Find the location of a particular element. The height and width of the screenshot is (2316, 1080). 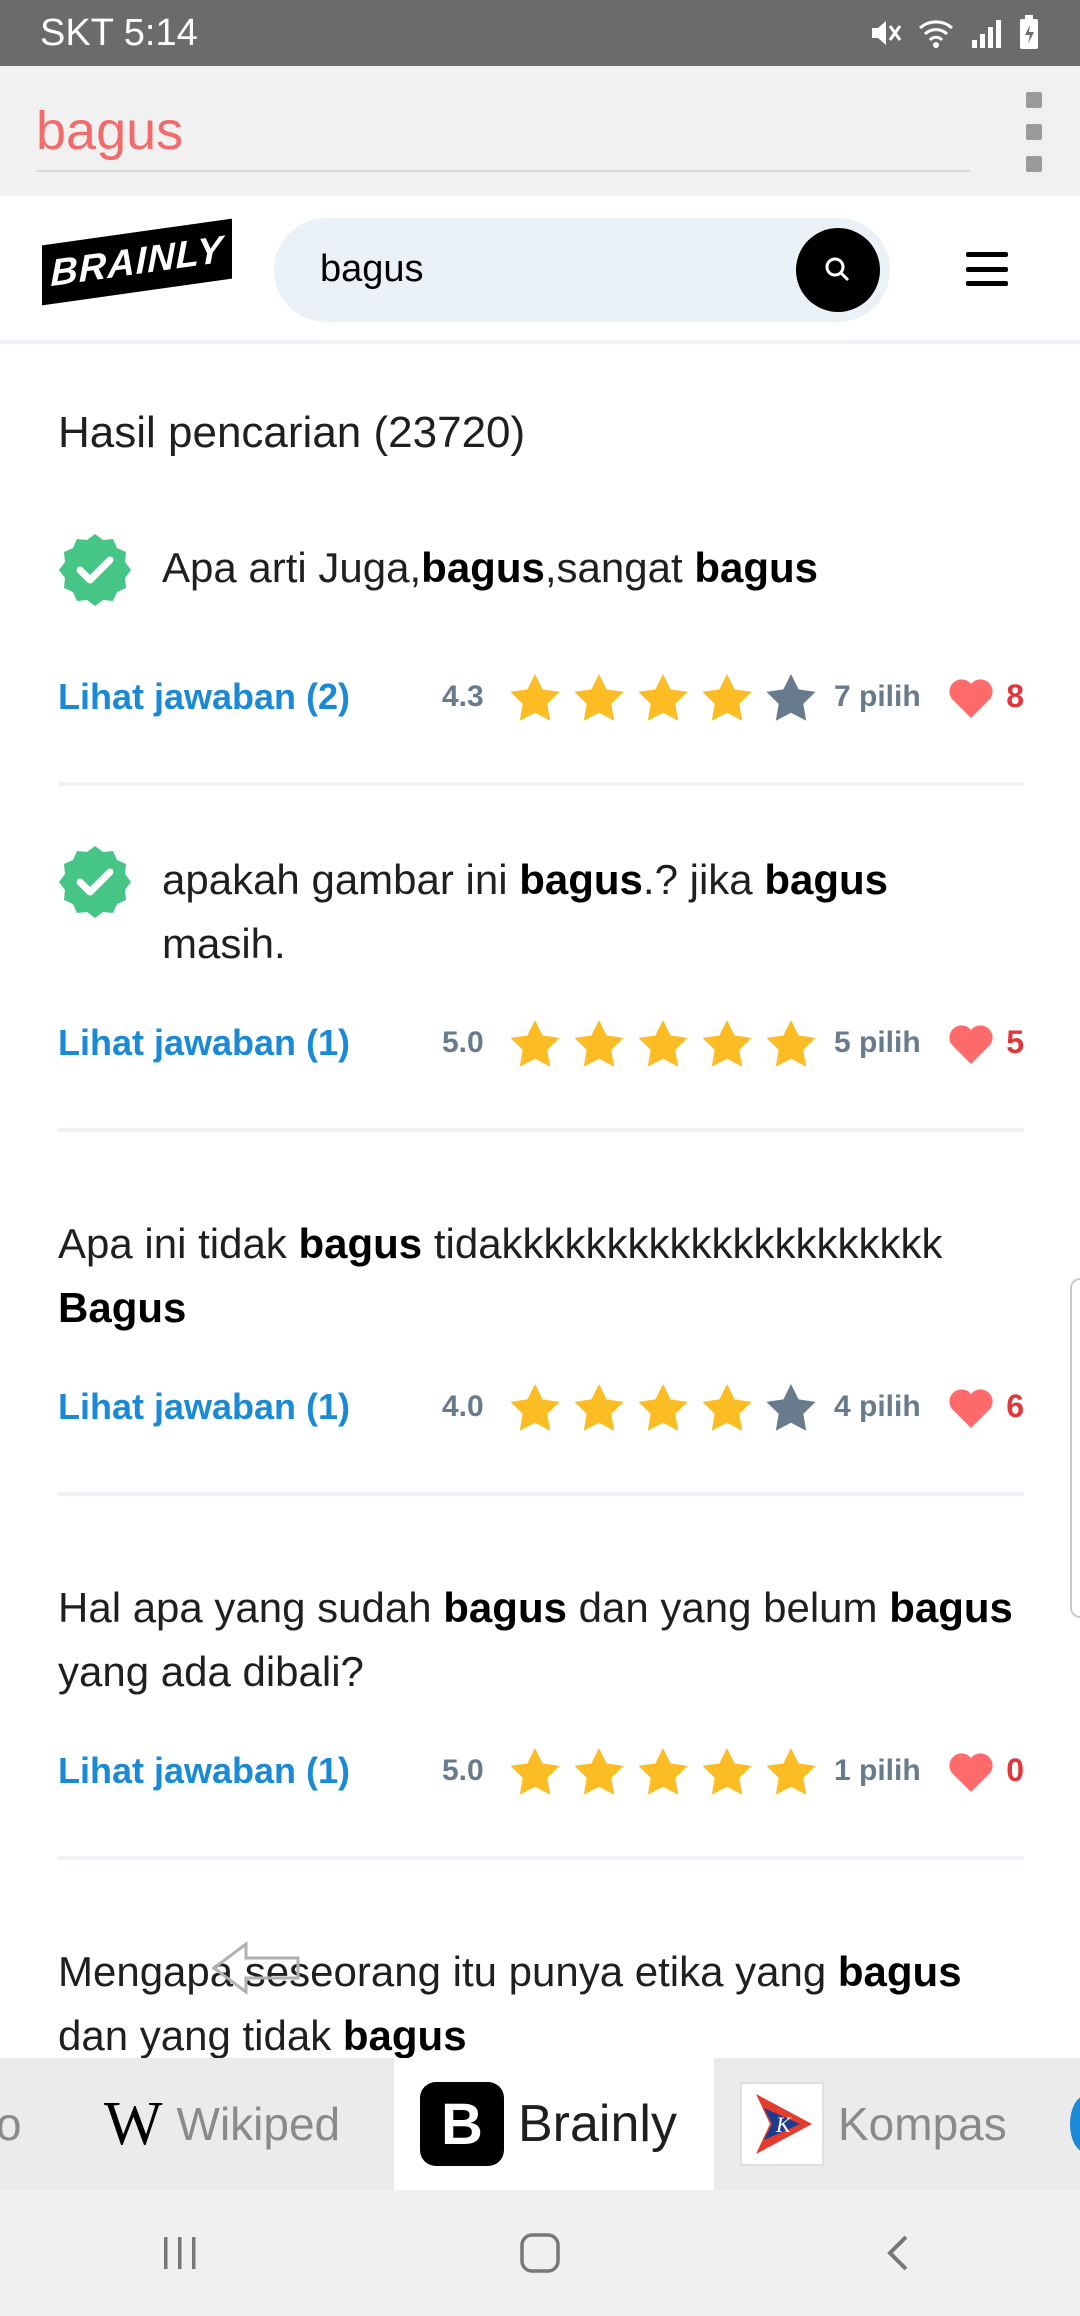

tab-label: Brainly is located at coordinates (597, 2124).